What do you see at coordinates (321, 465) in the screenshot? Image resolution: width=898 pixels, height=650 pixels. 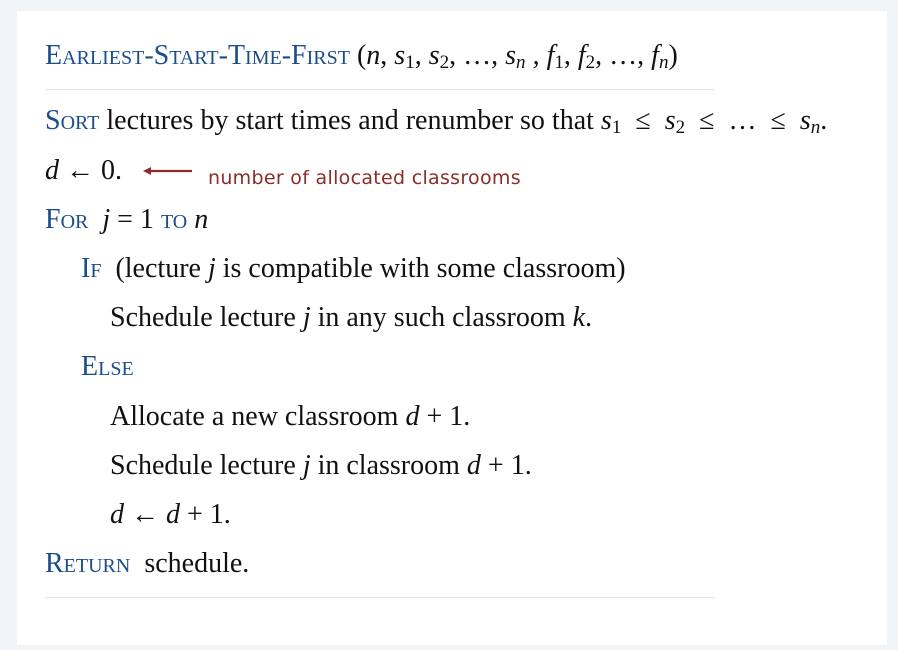 I see `schedule-new-line: Schedule lecture j in classroom d + 1.` at bounding box center [321, 465].